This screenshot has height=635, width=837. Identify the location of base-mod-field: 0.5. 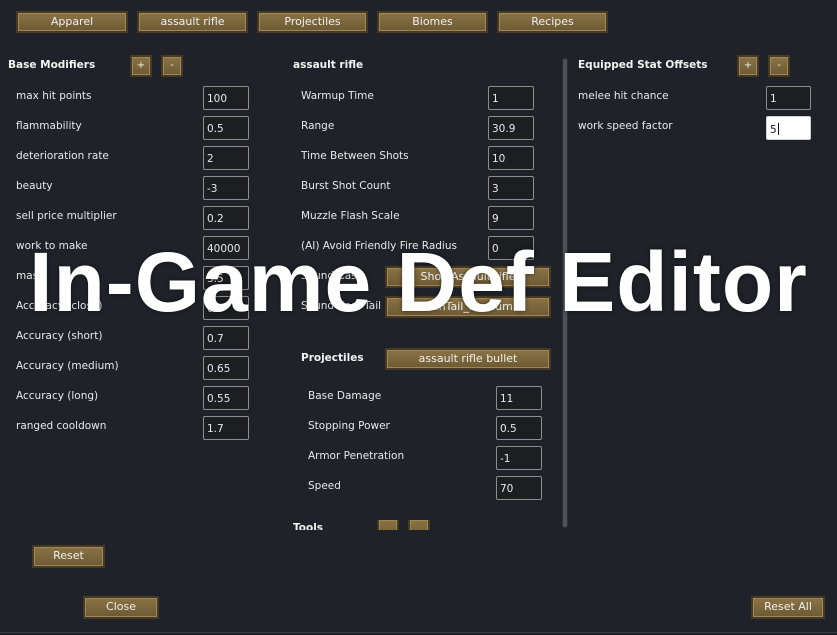
(226, 128).